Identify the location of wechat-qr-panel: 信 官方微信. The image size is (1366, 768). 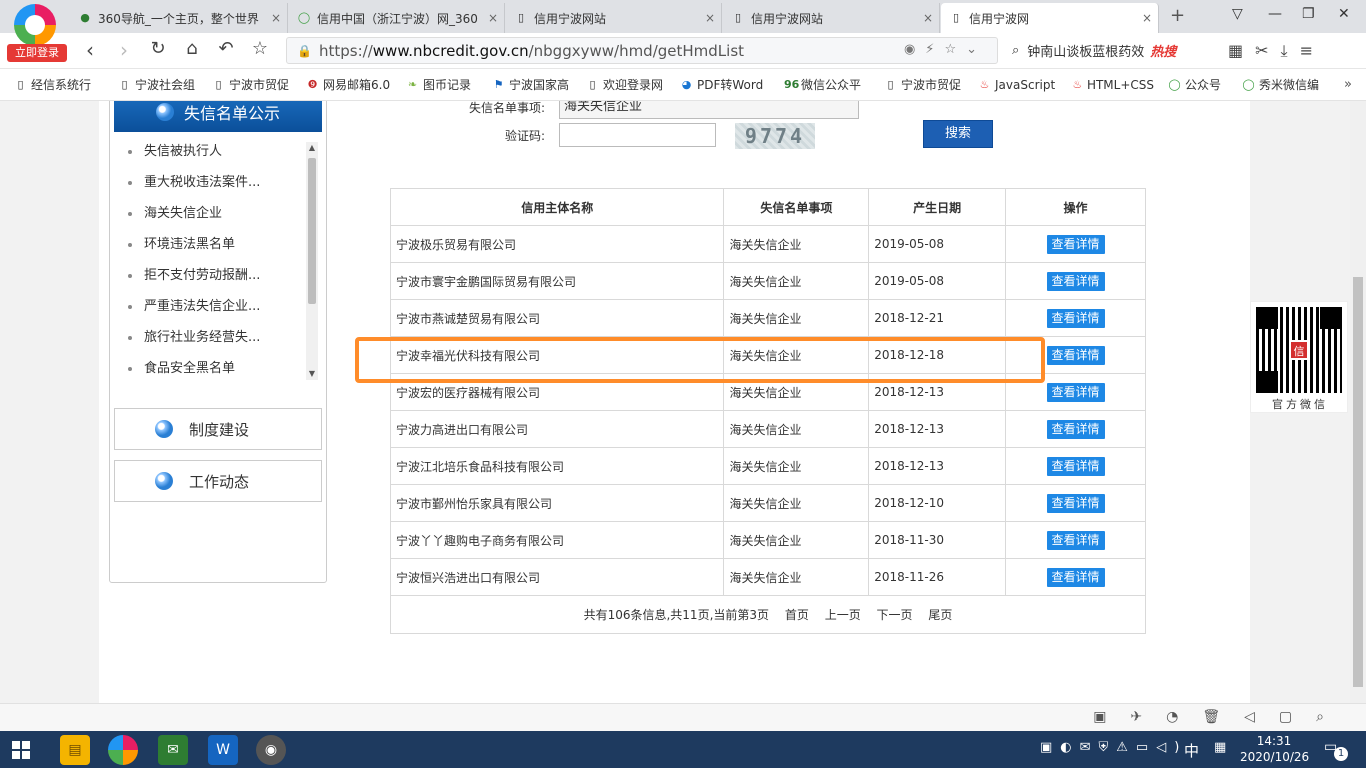
(1299, 357).